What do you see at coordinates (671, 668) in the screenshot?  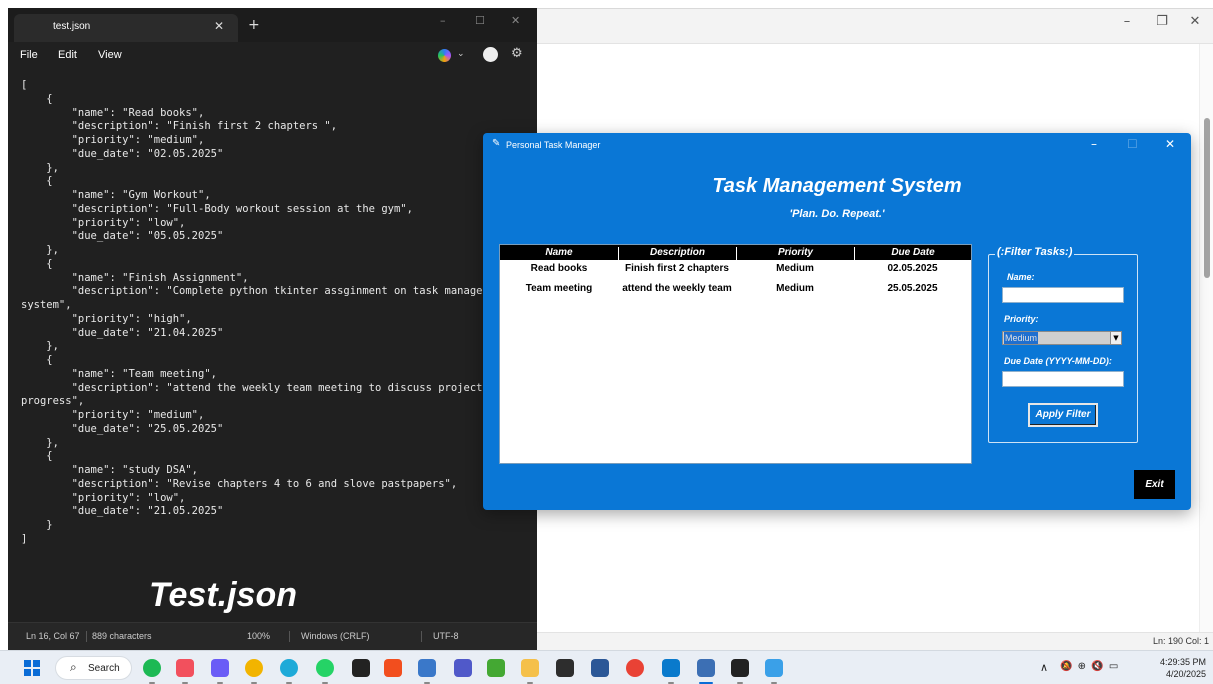 I see `vscode-icon` at bounding box center [671, 668].